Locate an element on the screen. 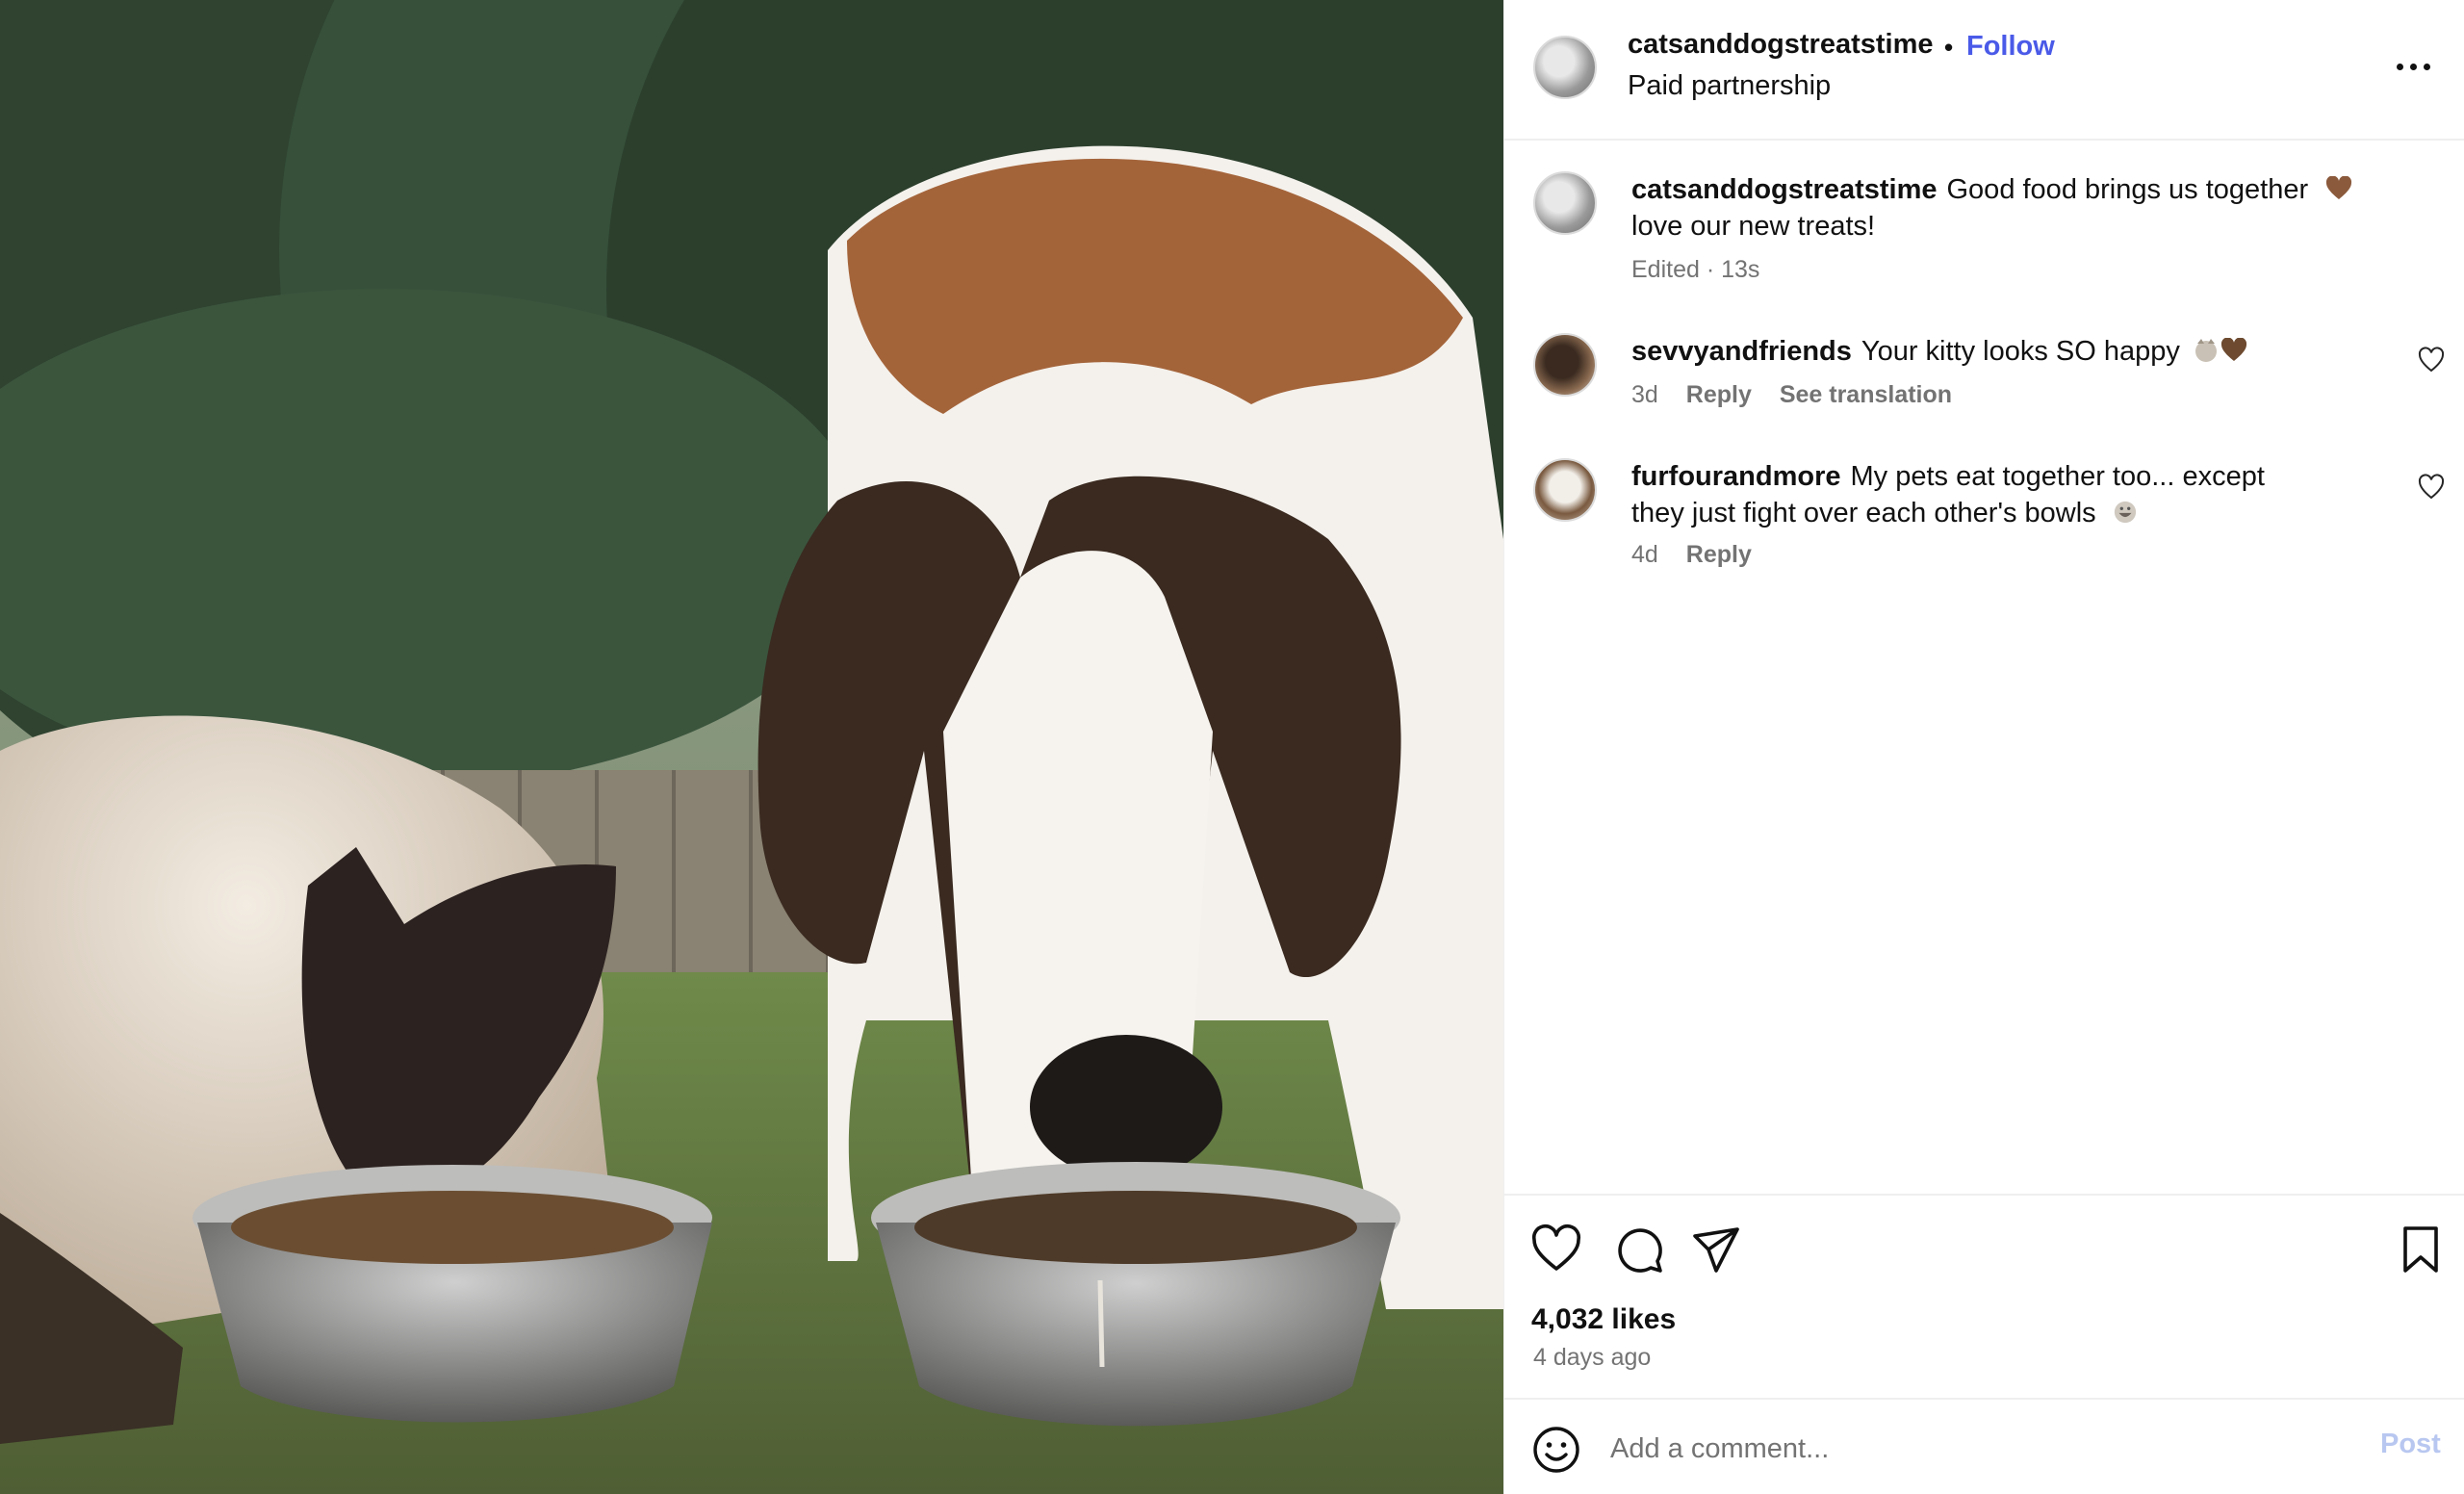  comment-username: sevvyandfriends is located at coordinates (1741, 352).